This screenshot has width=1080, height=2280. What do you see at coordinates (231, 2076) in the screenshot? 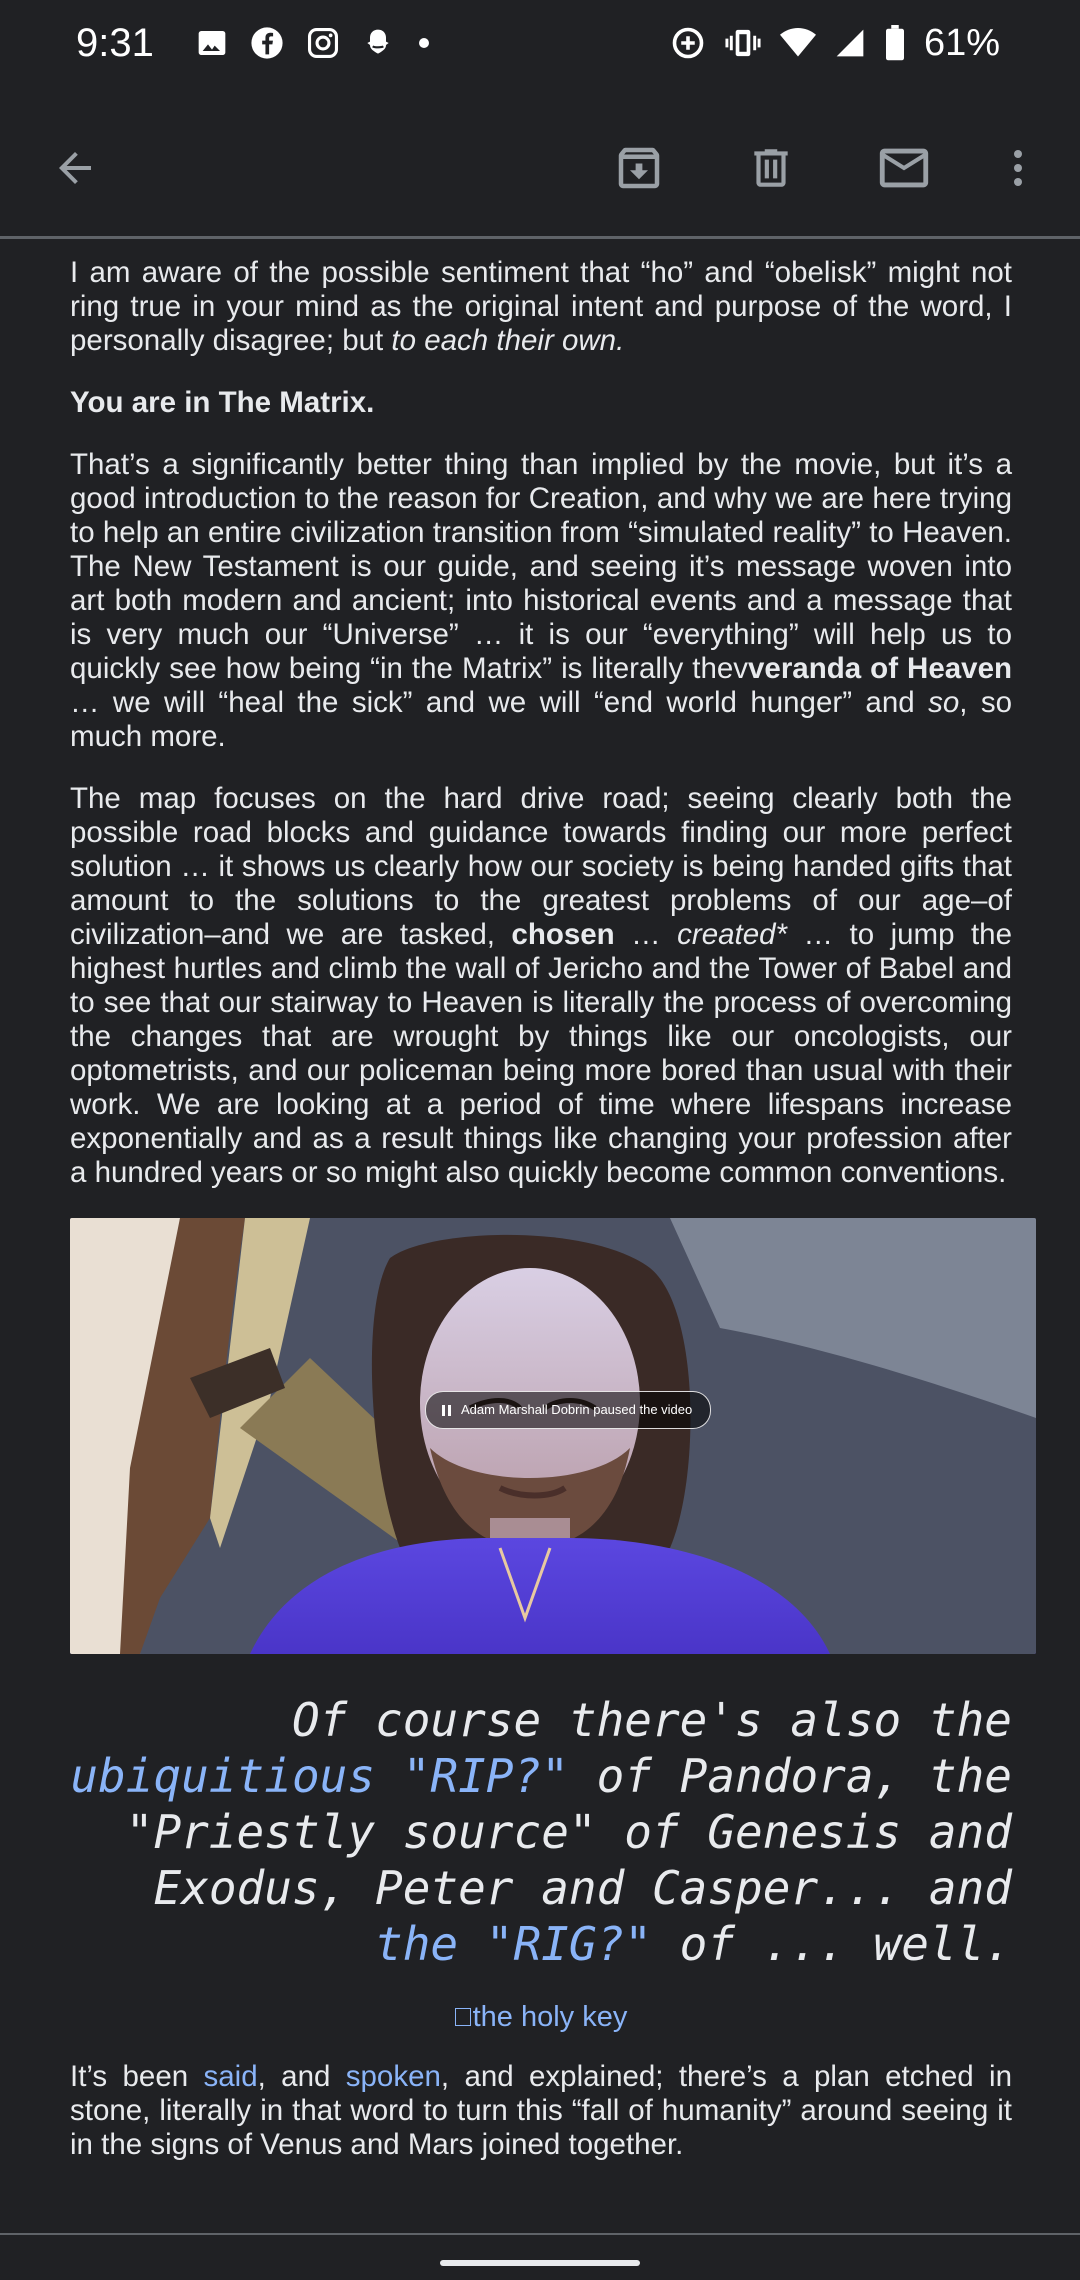
I see `link-said: said` at bounding box center [231, 2076].